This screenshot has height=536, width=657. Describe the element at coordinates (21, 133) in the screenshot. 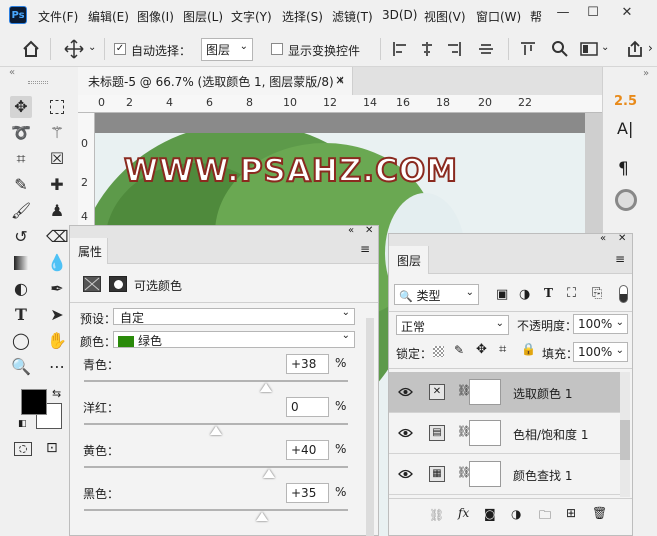

I see `lasso-tool-icon: ➰` at that location.